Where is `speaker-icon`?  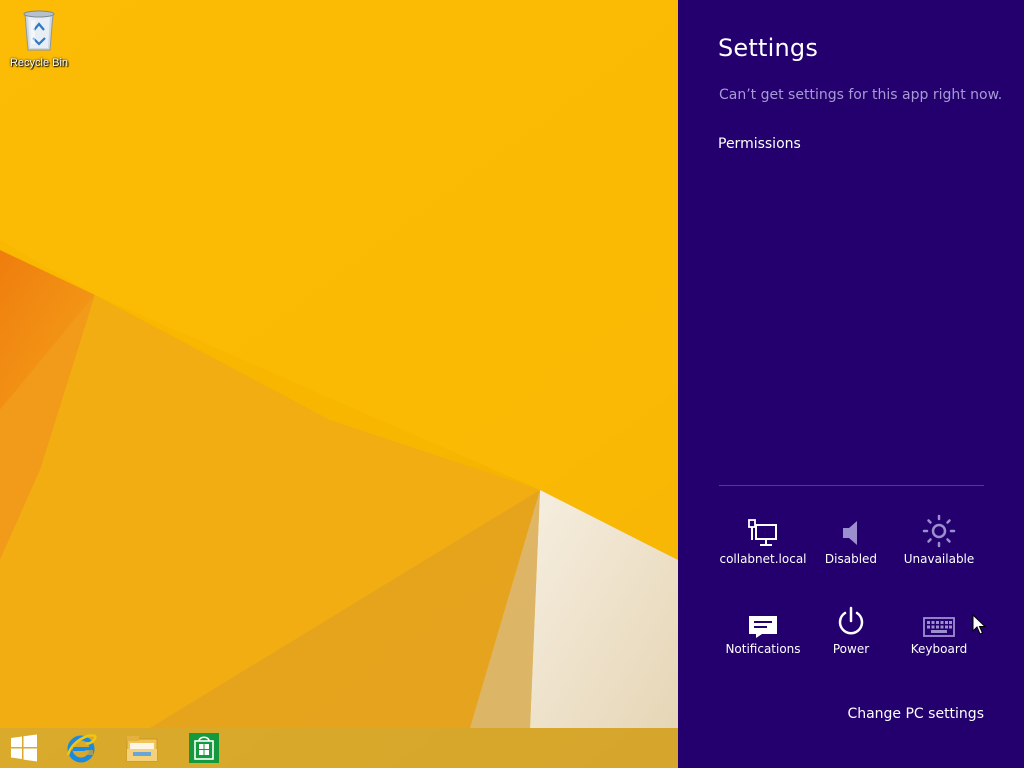
speaker-icon is located at coordinates (850, 533).